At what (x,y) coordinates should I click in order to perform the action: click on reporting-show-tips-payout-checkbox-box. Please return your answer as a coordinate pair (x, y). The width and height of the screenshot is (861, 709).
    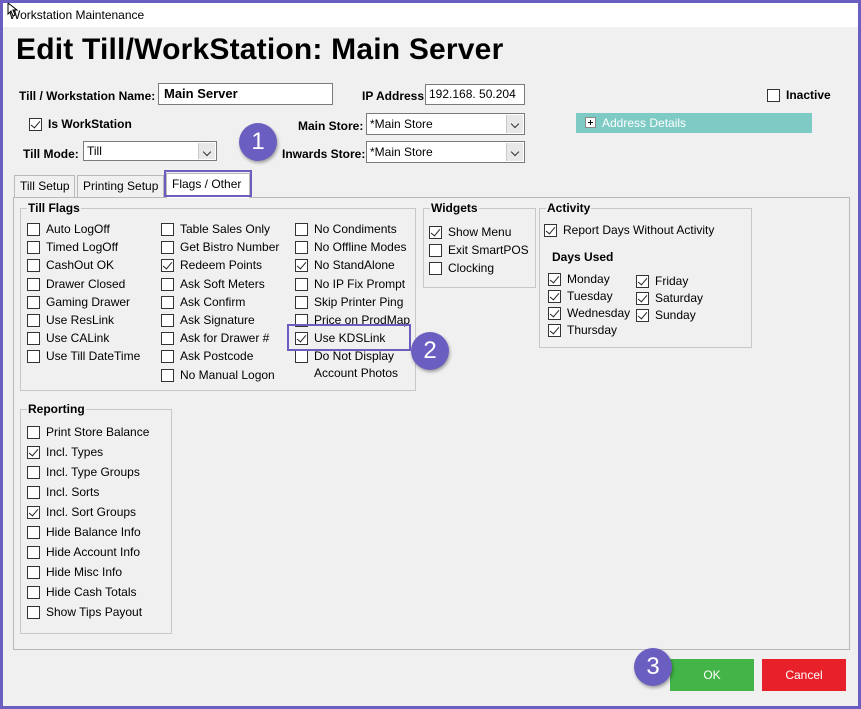
    Looking at the image, I should click on (33, 612).